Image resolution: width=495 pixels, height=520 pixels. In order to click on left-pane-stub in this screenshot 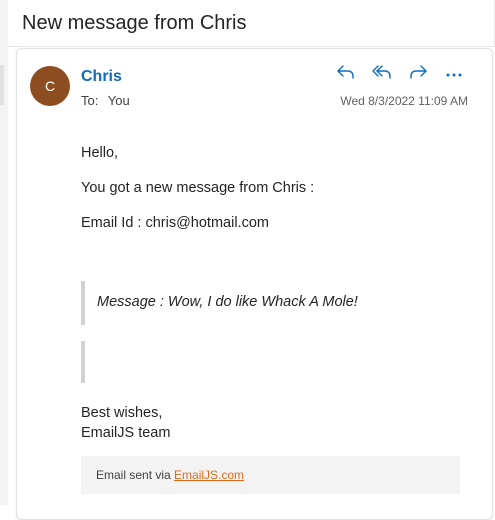, I will do `click(2, 85)`.